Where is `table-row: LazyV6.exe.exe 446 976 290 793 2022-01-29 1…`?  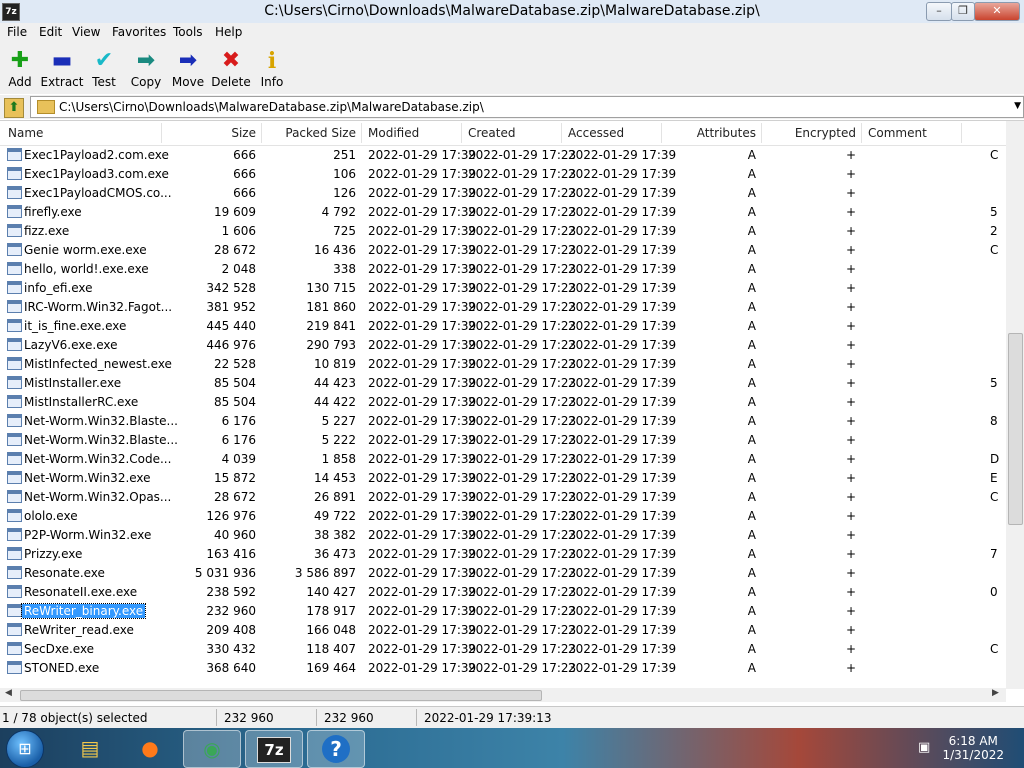
table-row: LazyV6.exe.exe 446 976 290 793 2022-01-29 1… is located at coordinates (503, 344).